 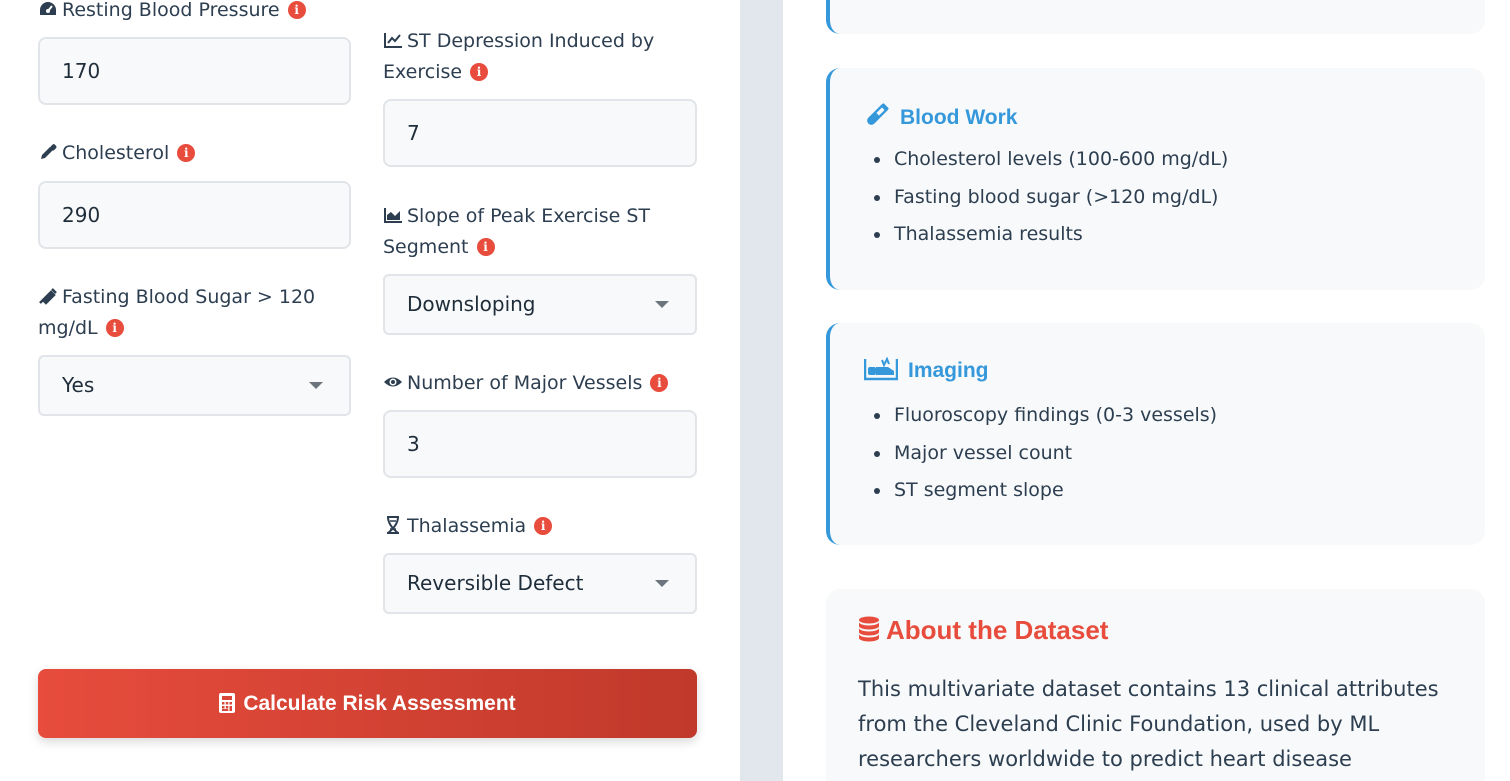 What do you see at coordinates (467, 526) in the screenshot?
I see `thalassemia-label: Thalassemia` at bounding box center [467, 526].